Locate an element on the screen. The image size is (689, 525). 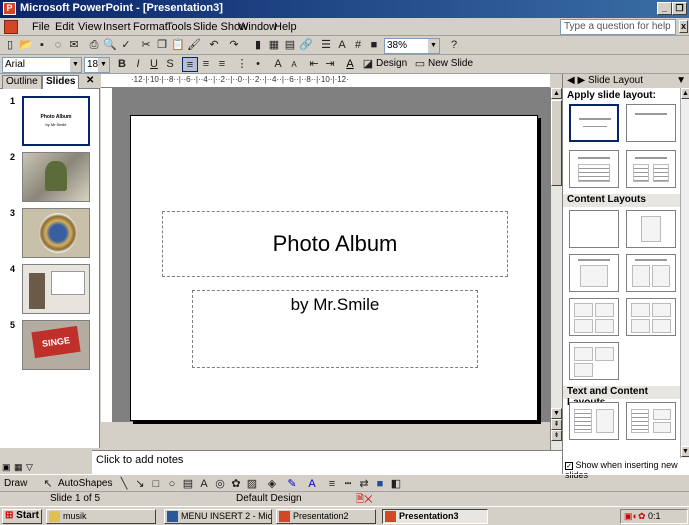
undo-icon: ↶ is located at coordinates (214, 45).